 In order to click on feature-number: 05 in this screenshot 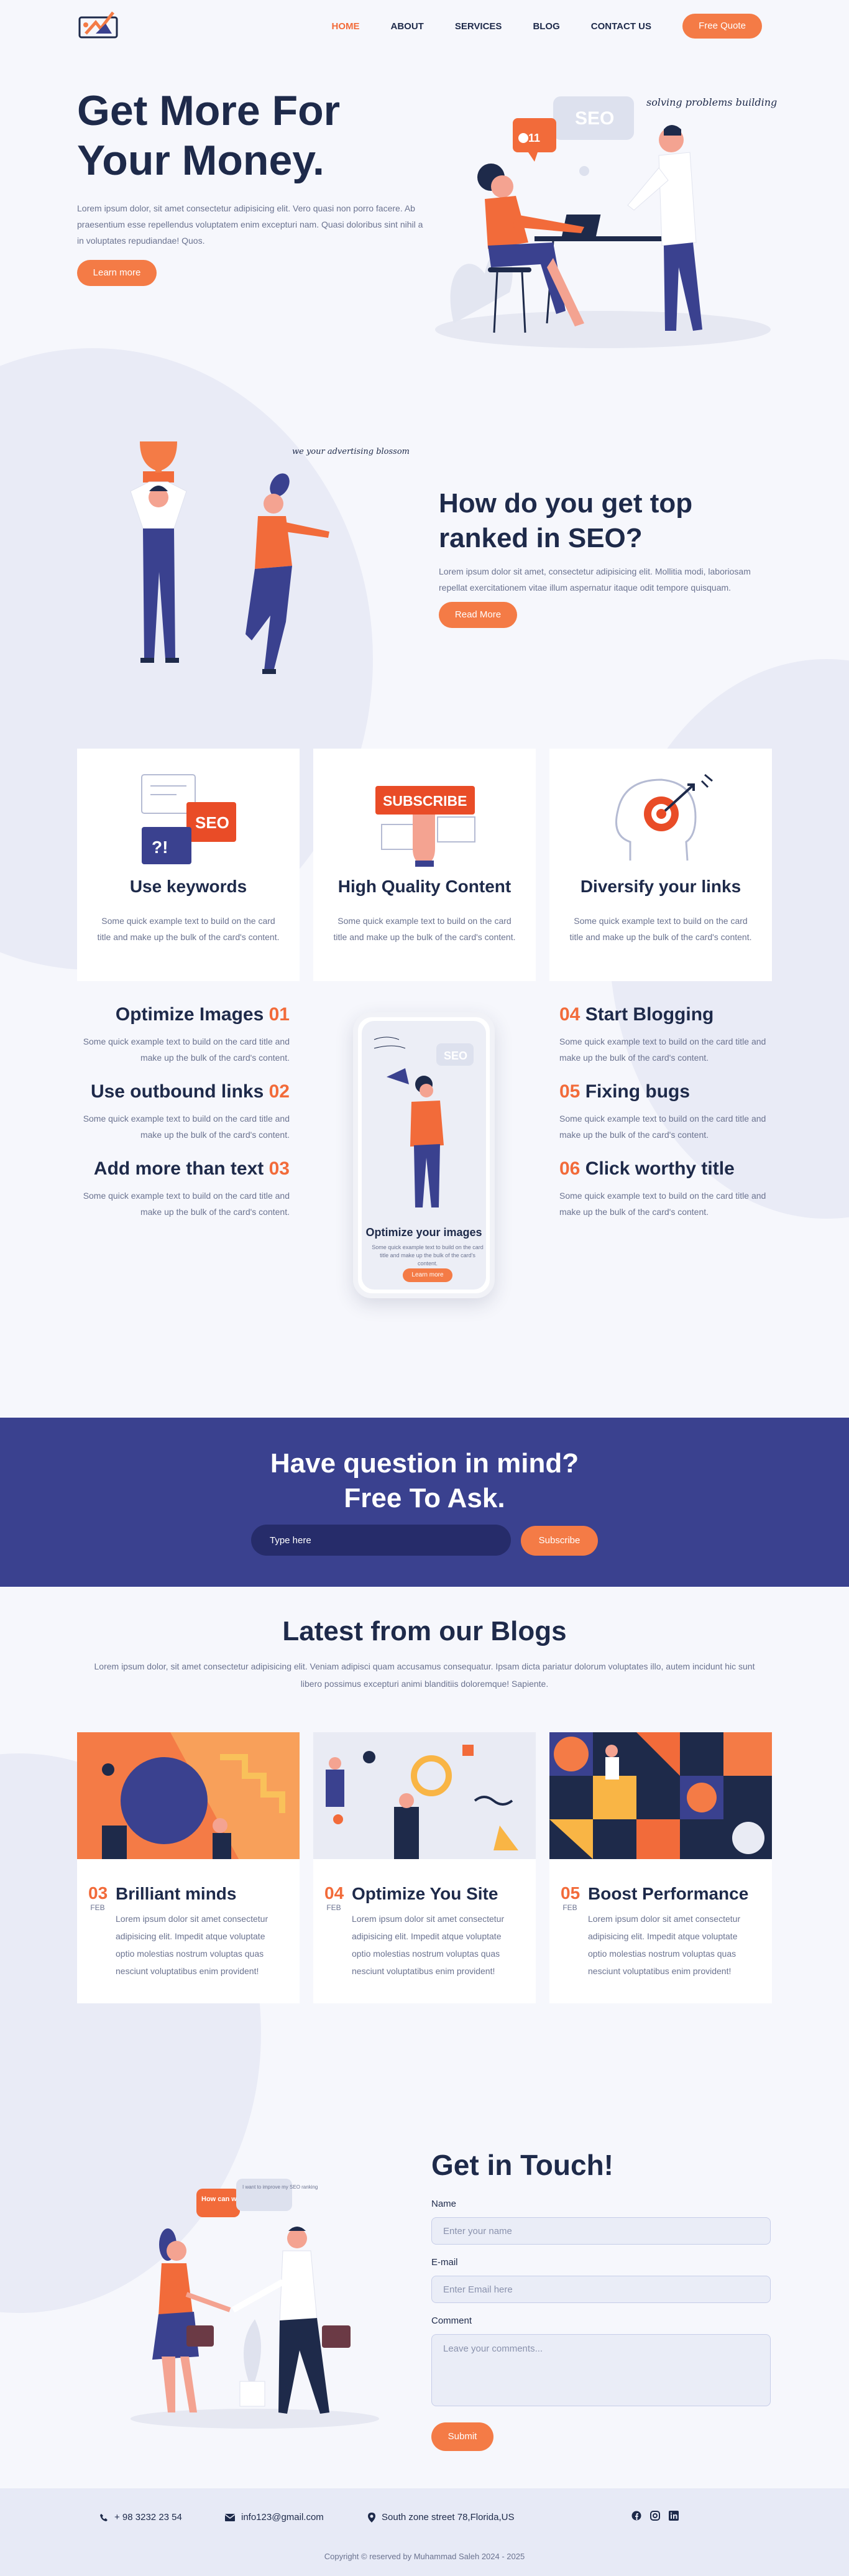, I will do `click(570, 1091)`.